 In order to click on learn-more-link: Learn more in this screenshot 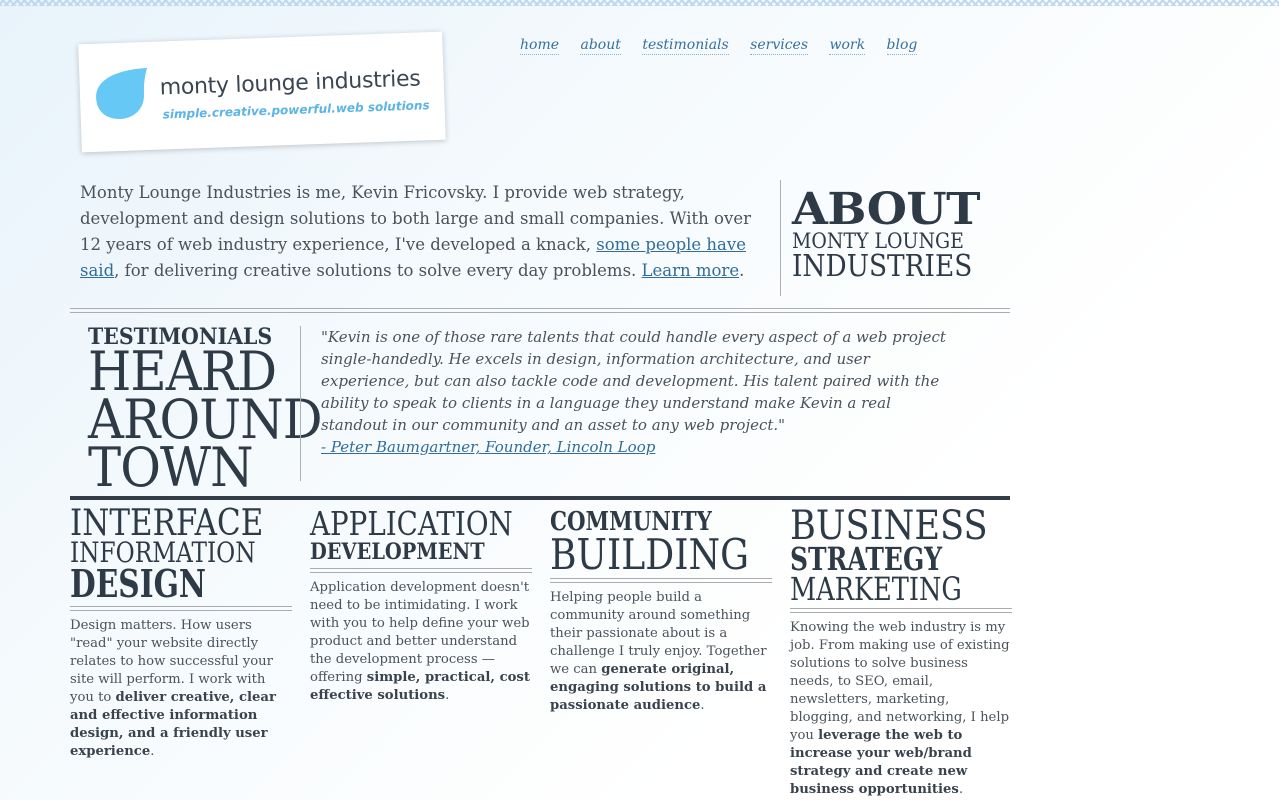, I will do `click(691, 270)`.